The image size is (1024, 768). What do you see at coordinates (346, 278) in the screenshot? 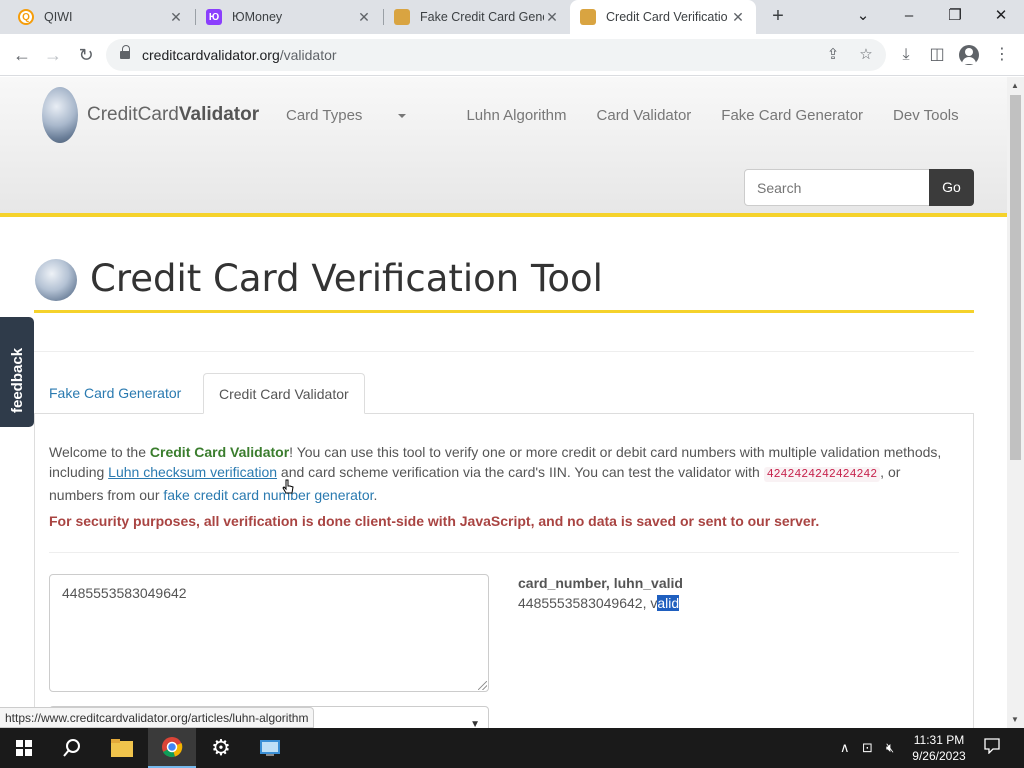
I see `page-title: Credit Card Verification Tool` at bounding box center [346, 278].